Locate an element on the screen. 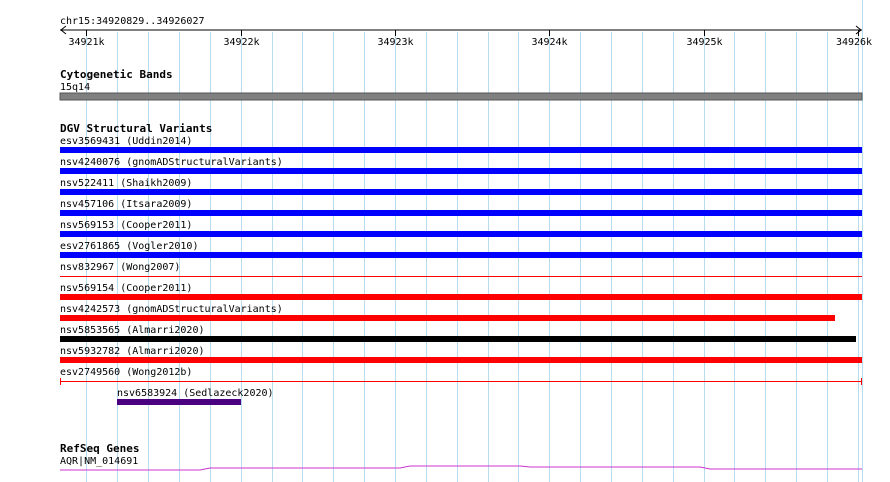  dgv-variant: esv2749560 (Wong2012b) is located at coordinates (461, 376).